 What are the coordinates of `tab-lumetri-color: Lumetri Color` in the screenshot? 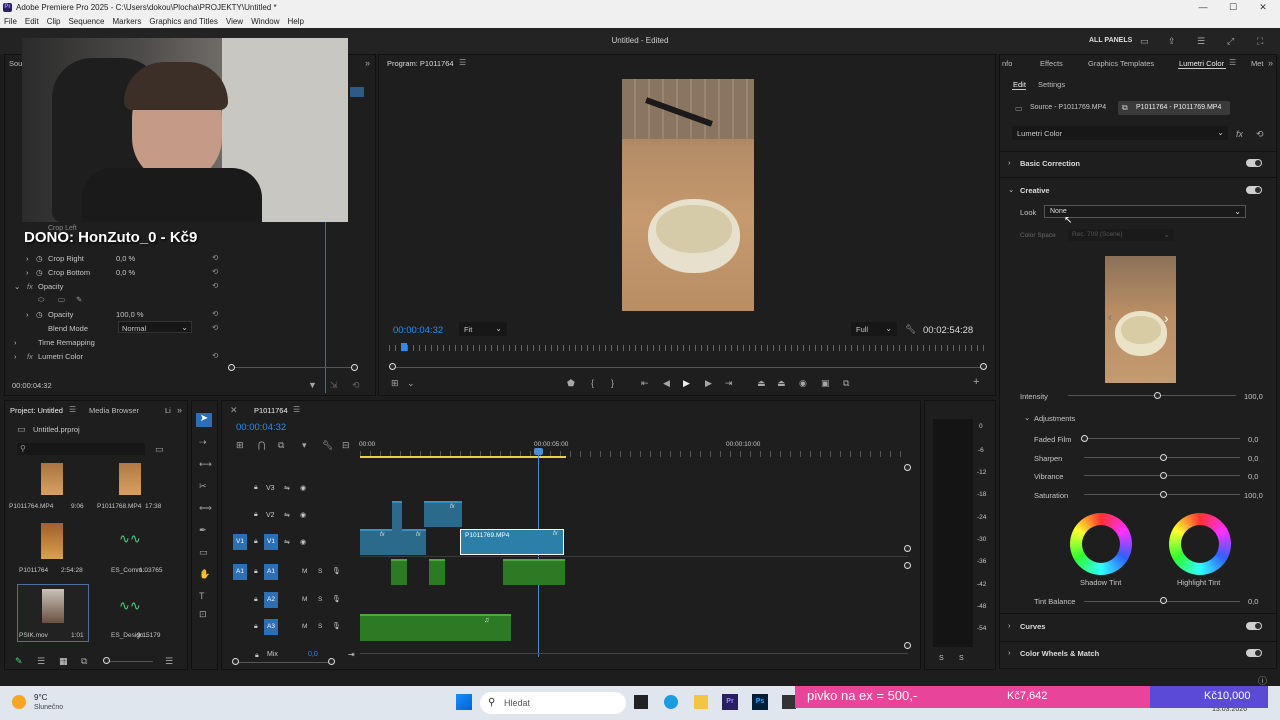 It's located at (1201, 63).